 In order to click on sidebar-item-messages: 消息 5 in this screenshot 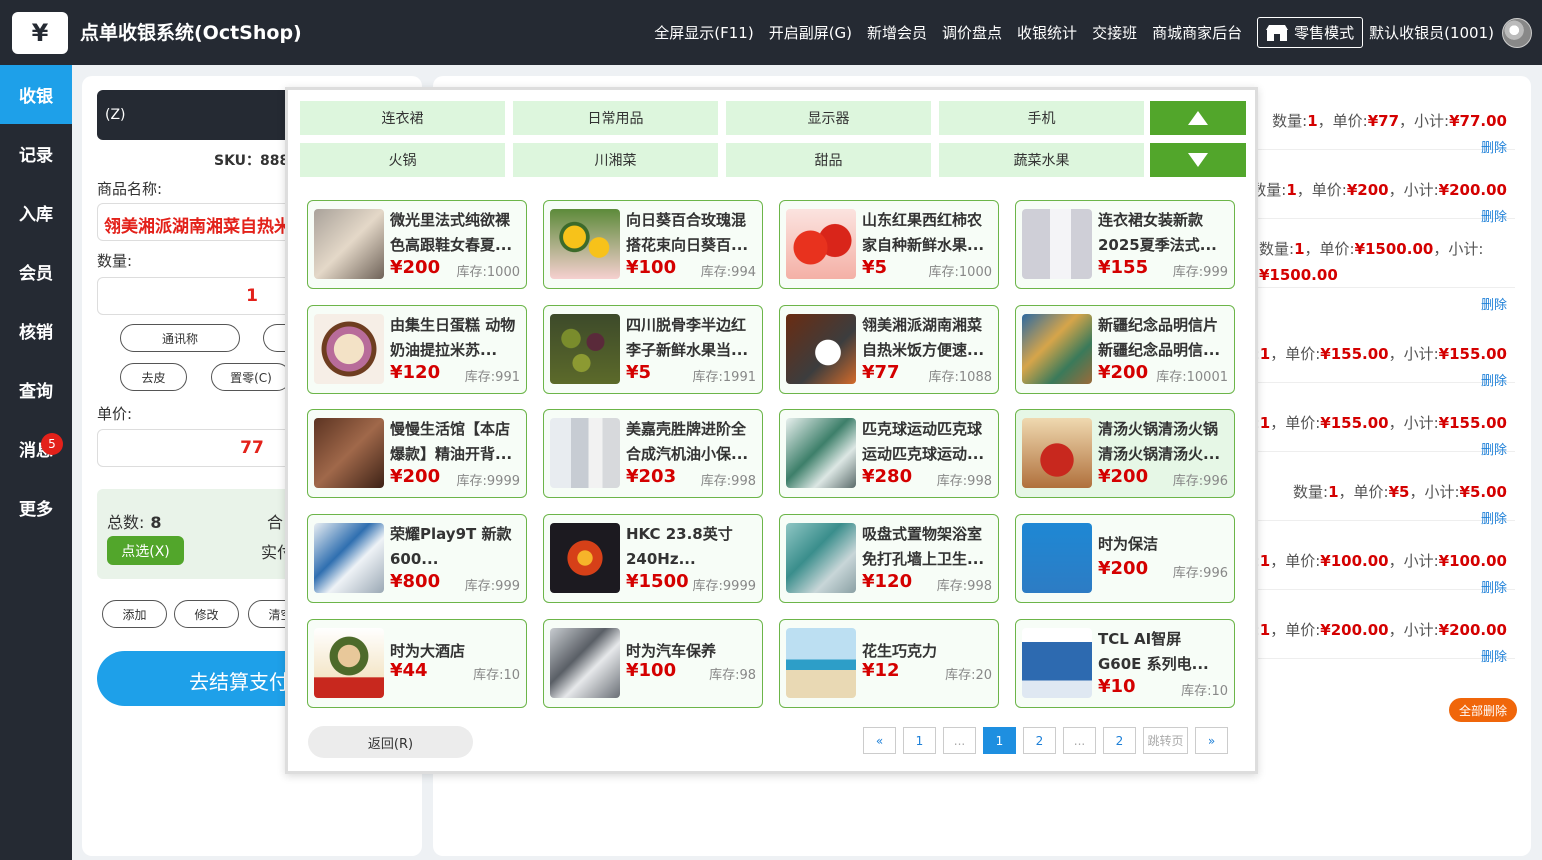, I will do `click(36, 448)`.